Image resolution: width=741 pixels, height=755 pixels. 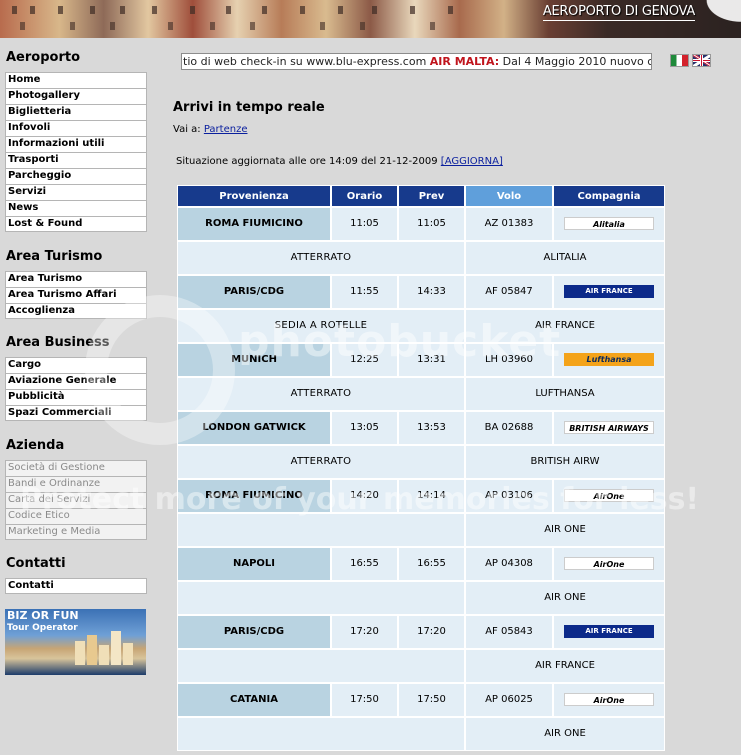 What do you see at coordinates (76, 160) in the screenshot?
I see `sidebar-item-trasporti: Trasporti` at bounding box center [76, 160].